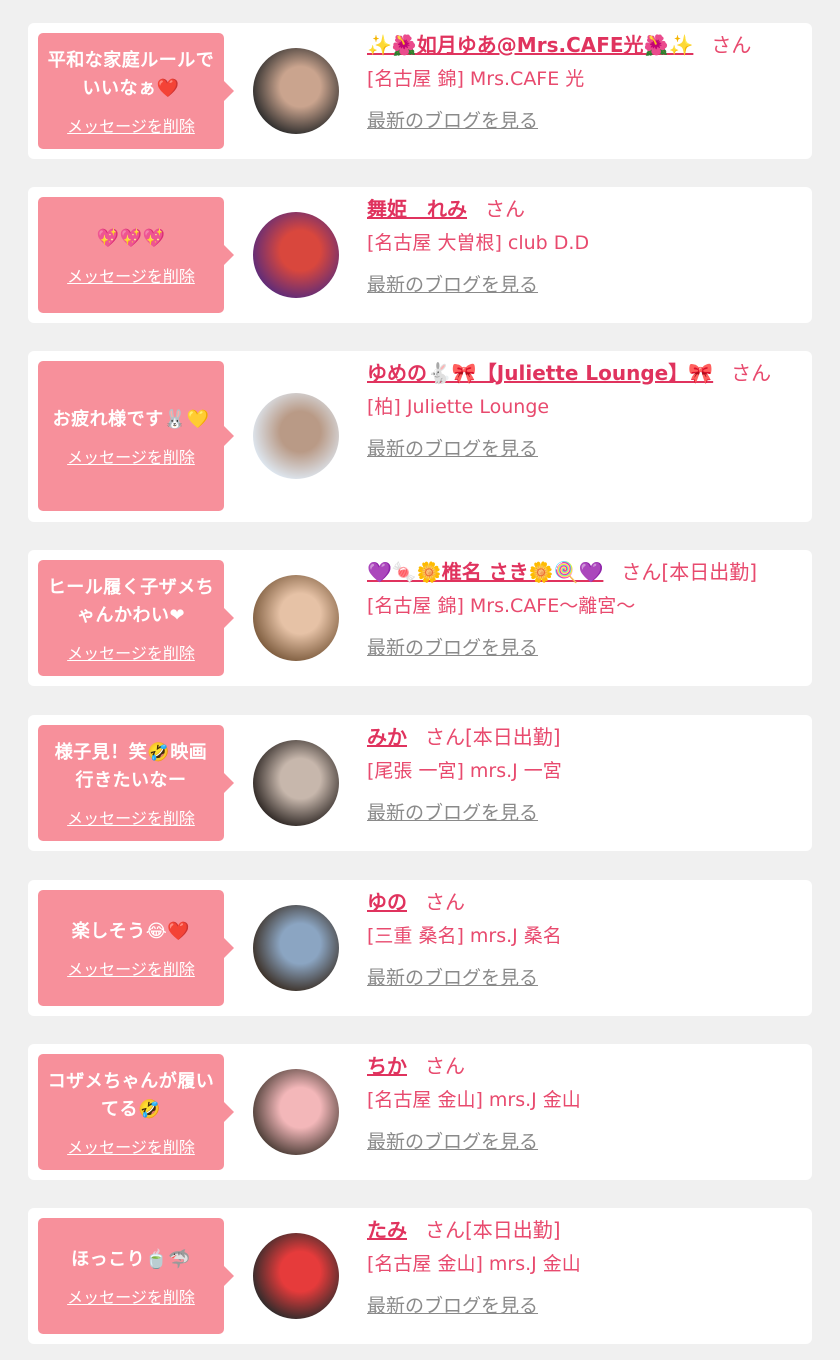  Describe the element at coordinates (131, 1095) in the screenshot. I see `message-text: コザメちゃんが履いてる🤣` at that location.